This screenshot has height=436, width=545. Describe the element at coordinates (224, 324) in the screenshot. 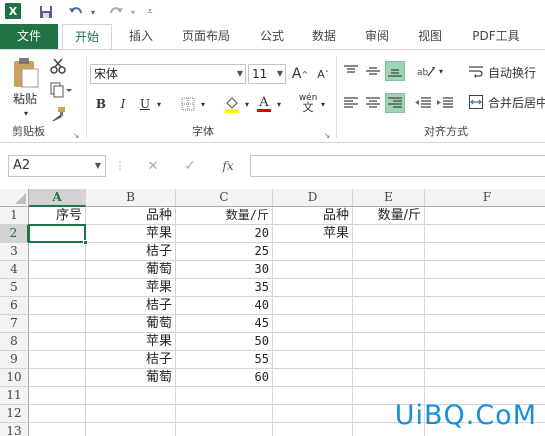

I see `cell-c7: 45` at that location.